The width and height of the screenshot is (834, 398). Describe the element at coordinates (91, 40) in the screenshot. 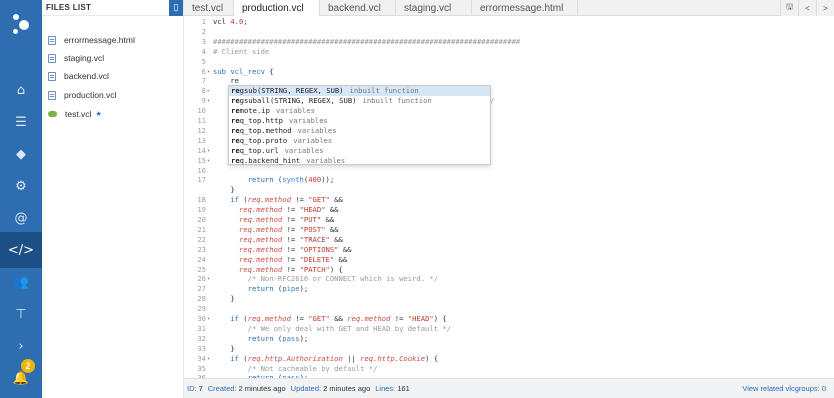

I see `file-item-errormessage: errormessage.html` at that location.